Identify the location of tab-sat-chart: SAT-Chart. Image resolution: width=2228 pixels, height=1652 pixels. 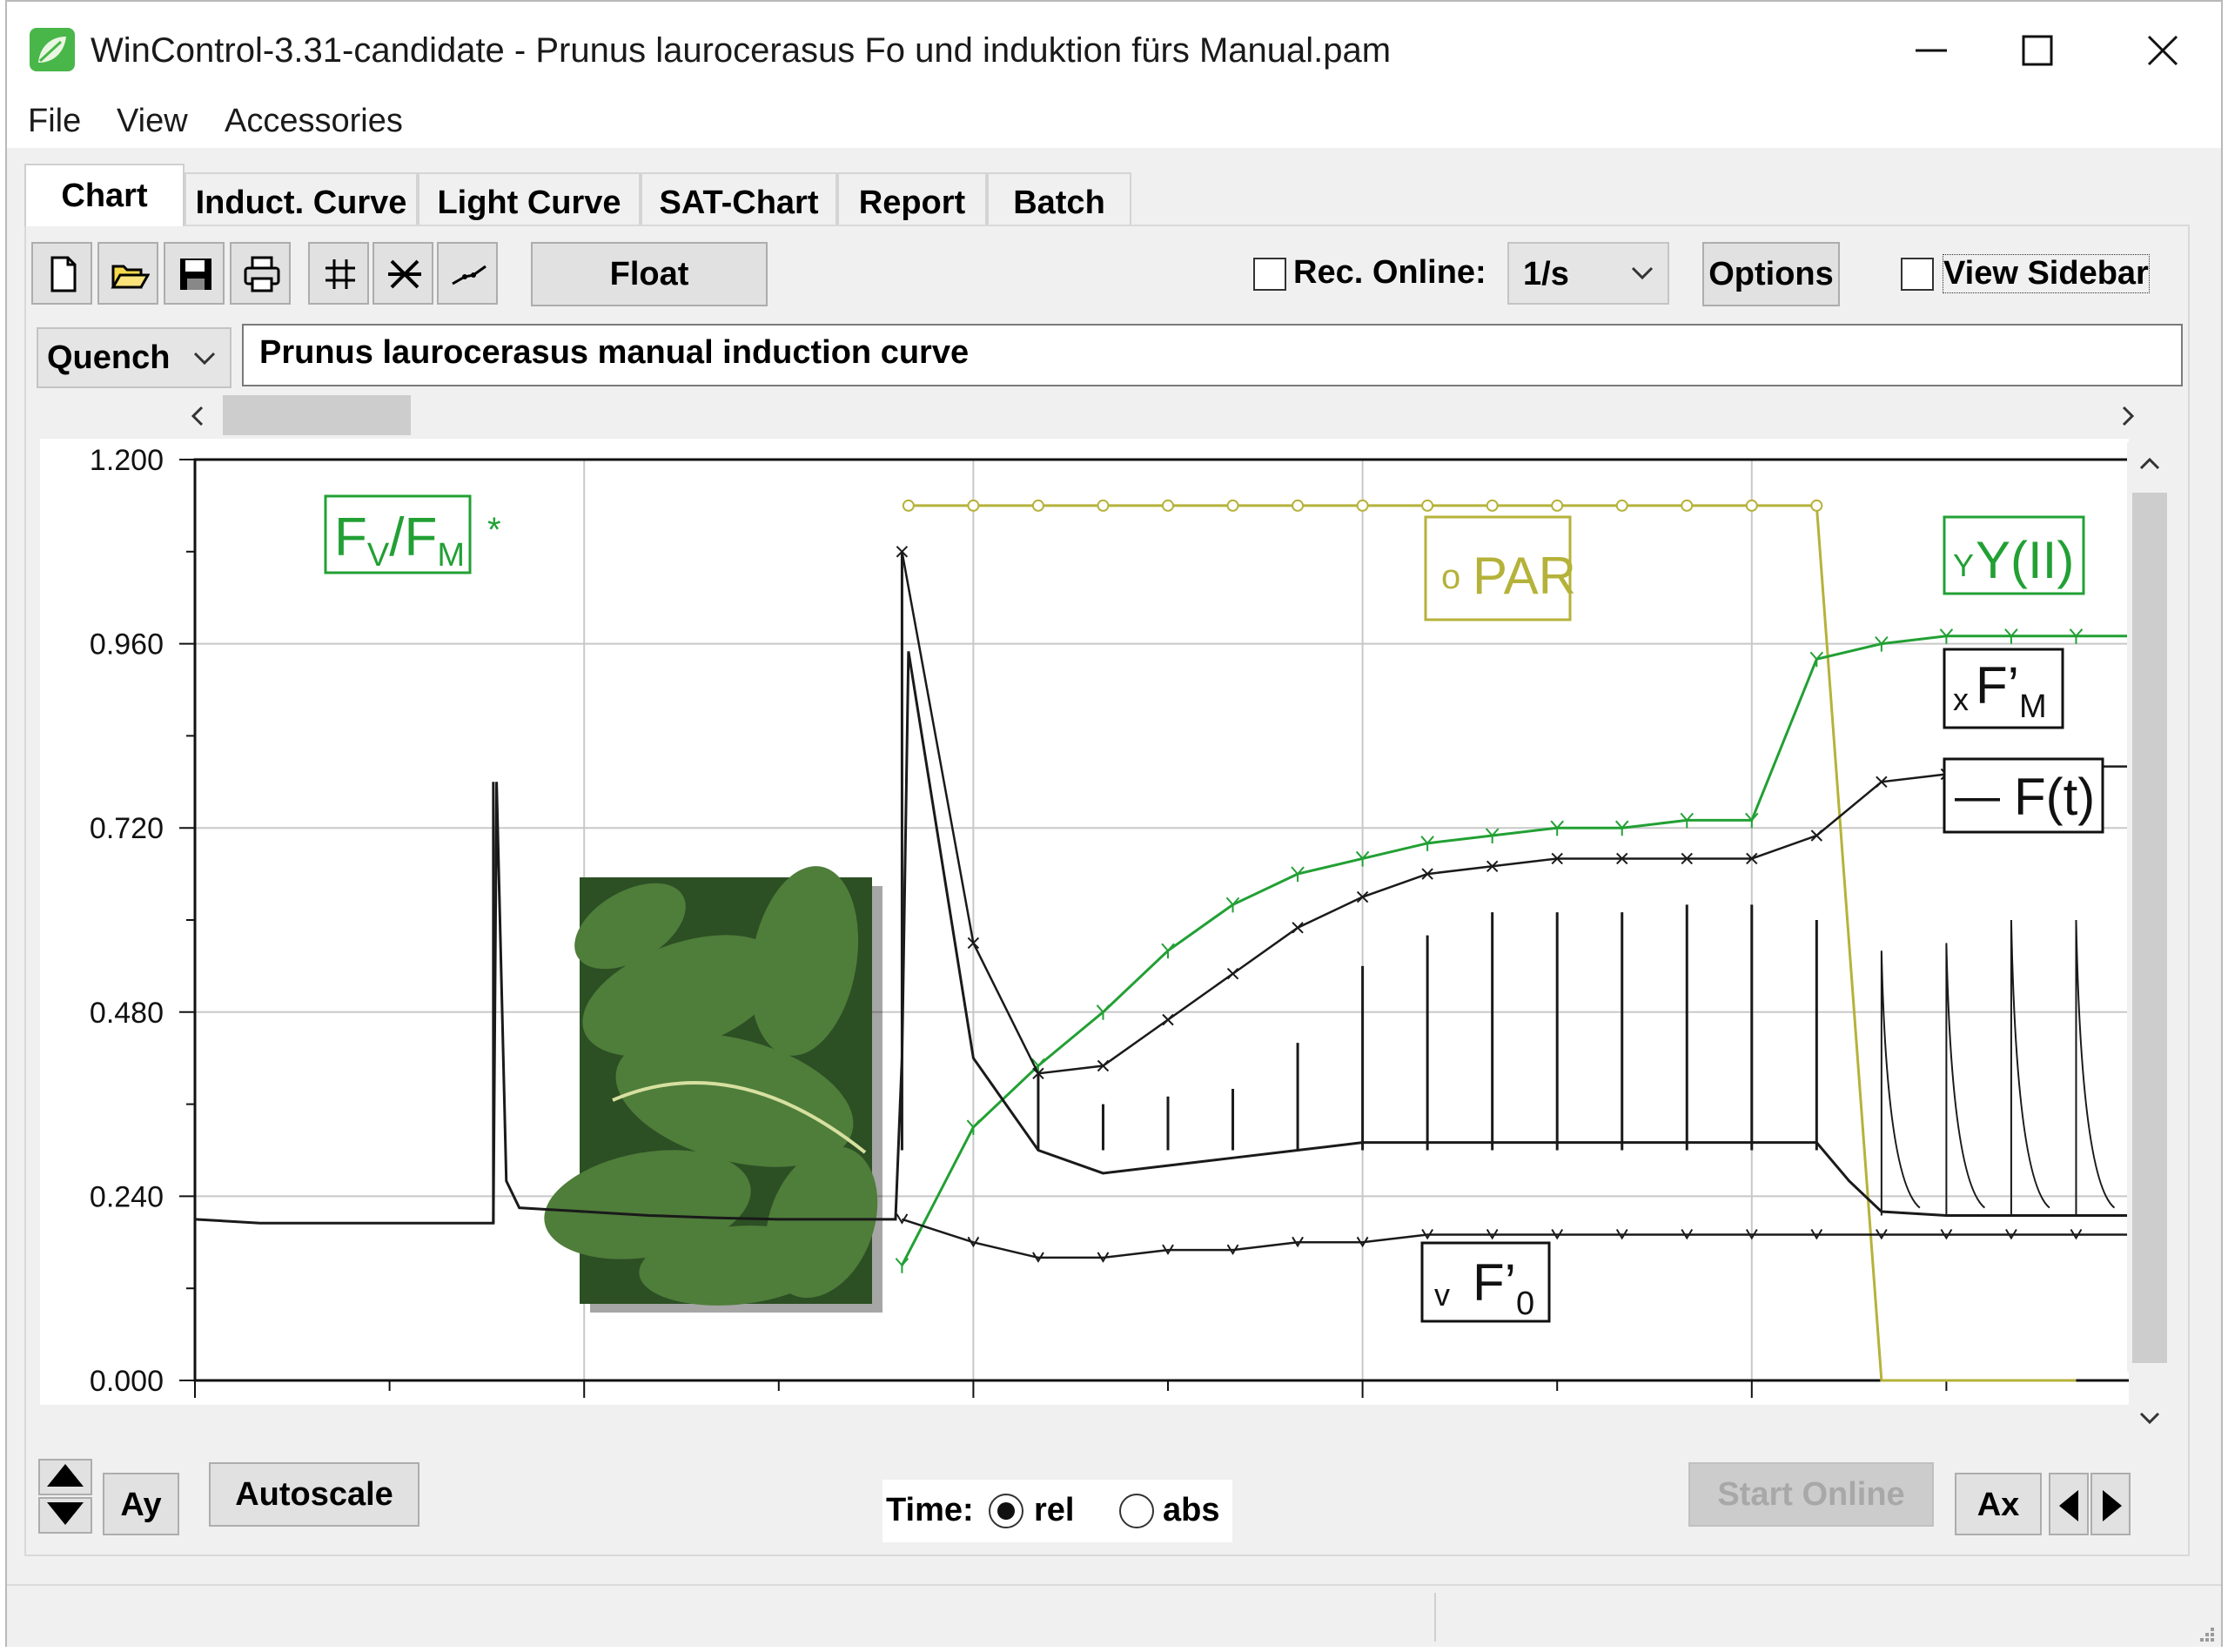
(739, 199).